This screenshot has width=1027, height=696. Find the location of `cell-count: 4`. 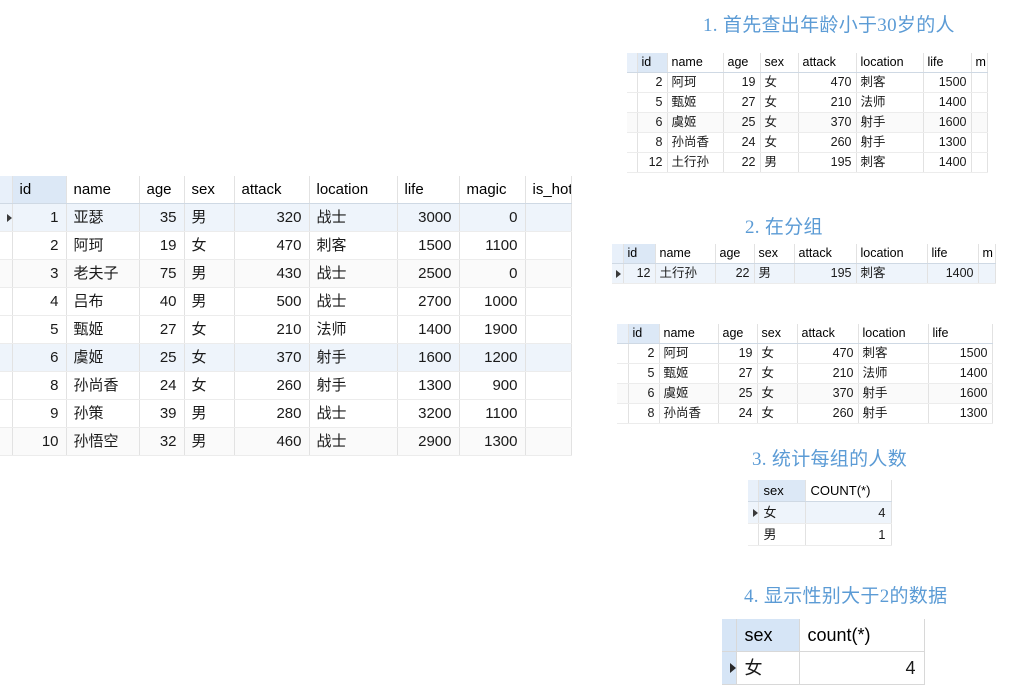

cell-count: 4 is located at coordinates (862, 668).